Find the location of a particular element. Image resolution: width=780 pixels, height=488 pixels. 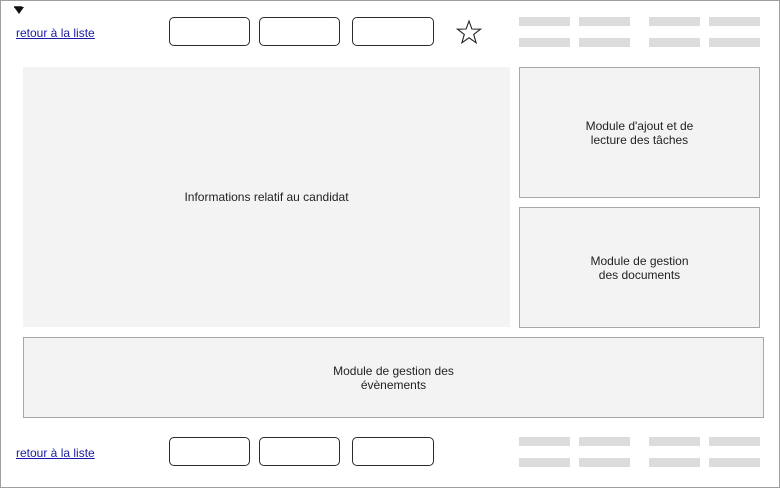

toolbar-button-3-top is located at coordinates (393, 31).